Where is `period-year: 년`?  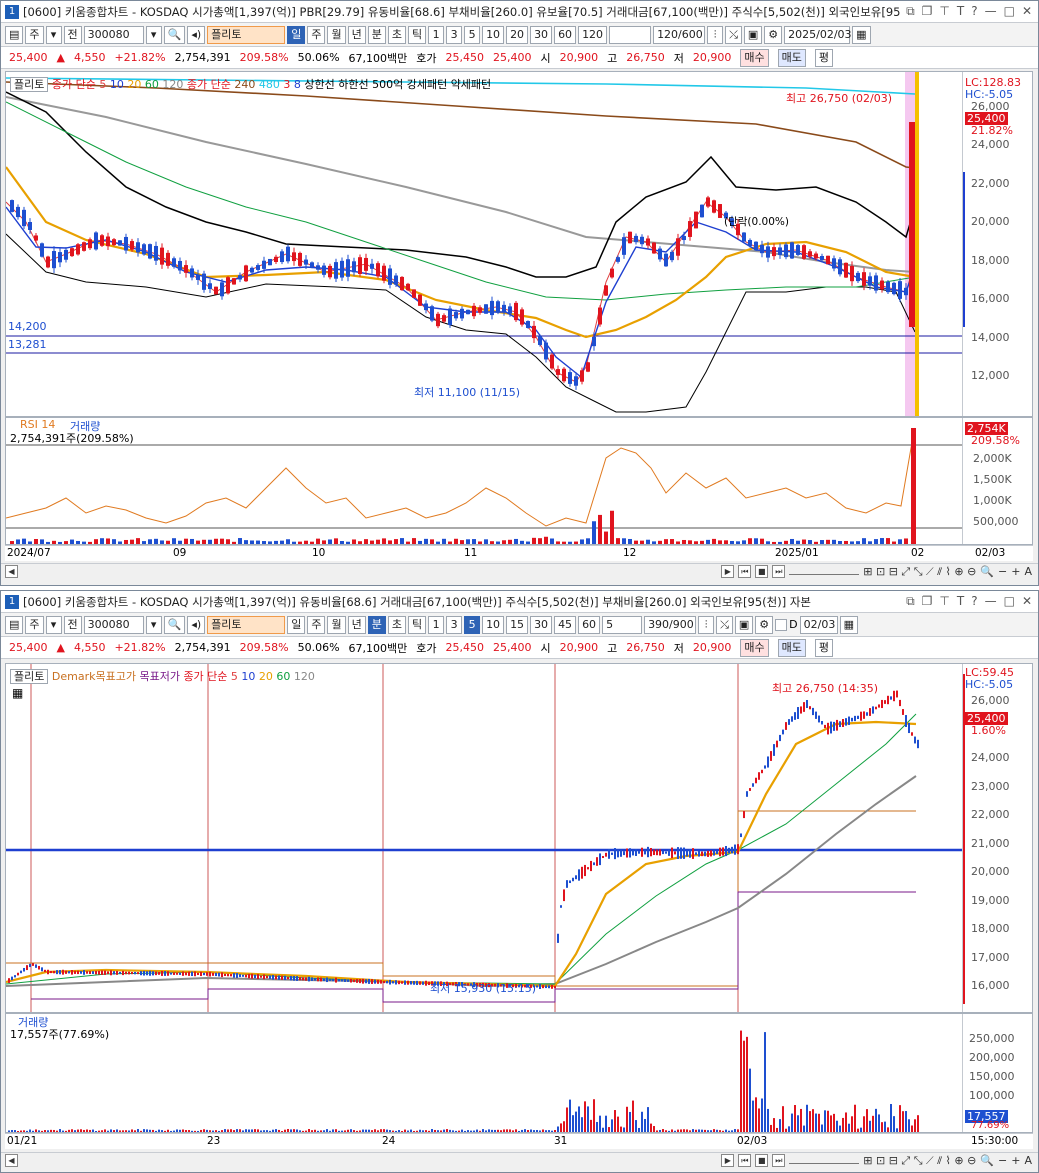
period-year: 년 is located at coordinates (356, 624).